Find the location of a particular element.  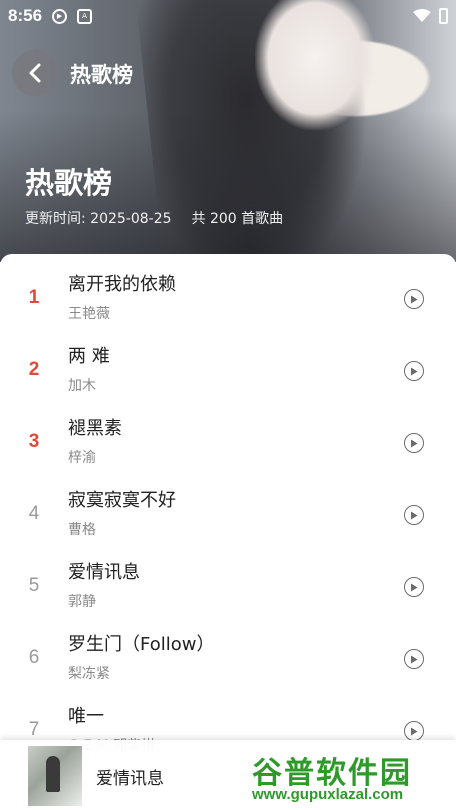

song-title: 寂寞寂寞不好 is located at coordinates (122, 500).